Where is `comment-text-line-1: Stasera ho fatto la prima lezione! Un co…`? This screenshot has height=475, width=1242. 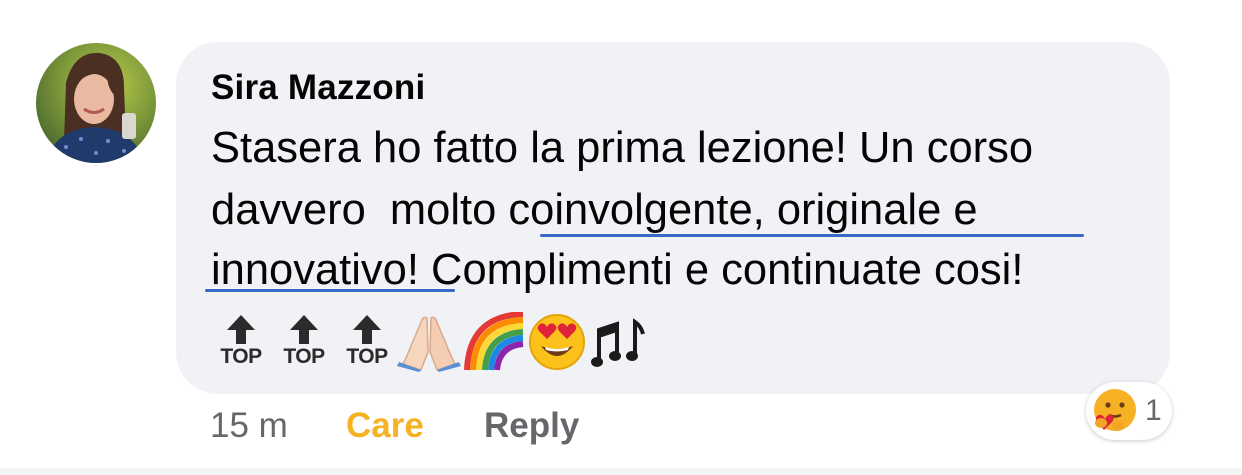
comment-text-line-1: Stasera ho fatto la prima lezione! Un co… is located at coordinates (622, 148).